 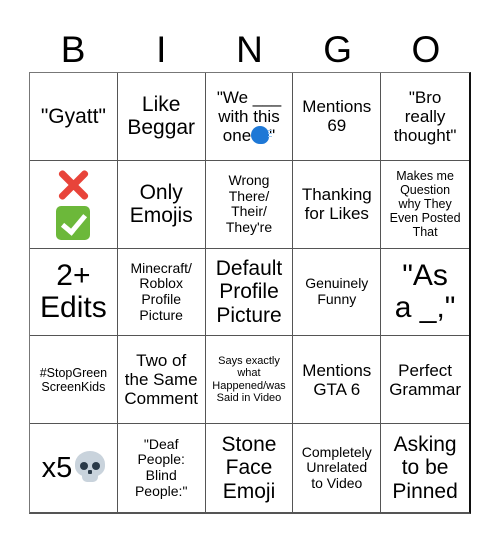 I want to click on bingo-cell: Two of the Same Comment, so click(x=161, y=380).